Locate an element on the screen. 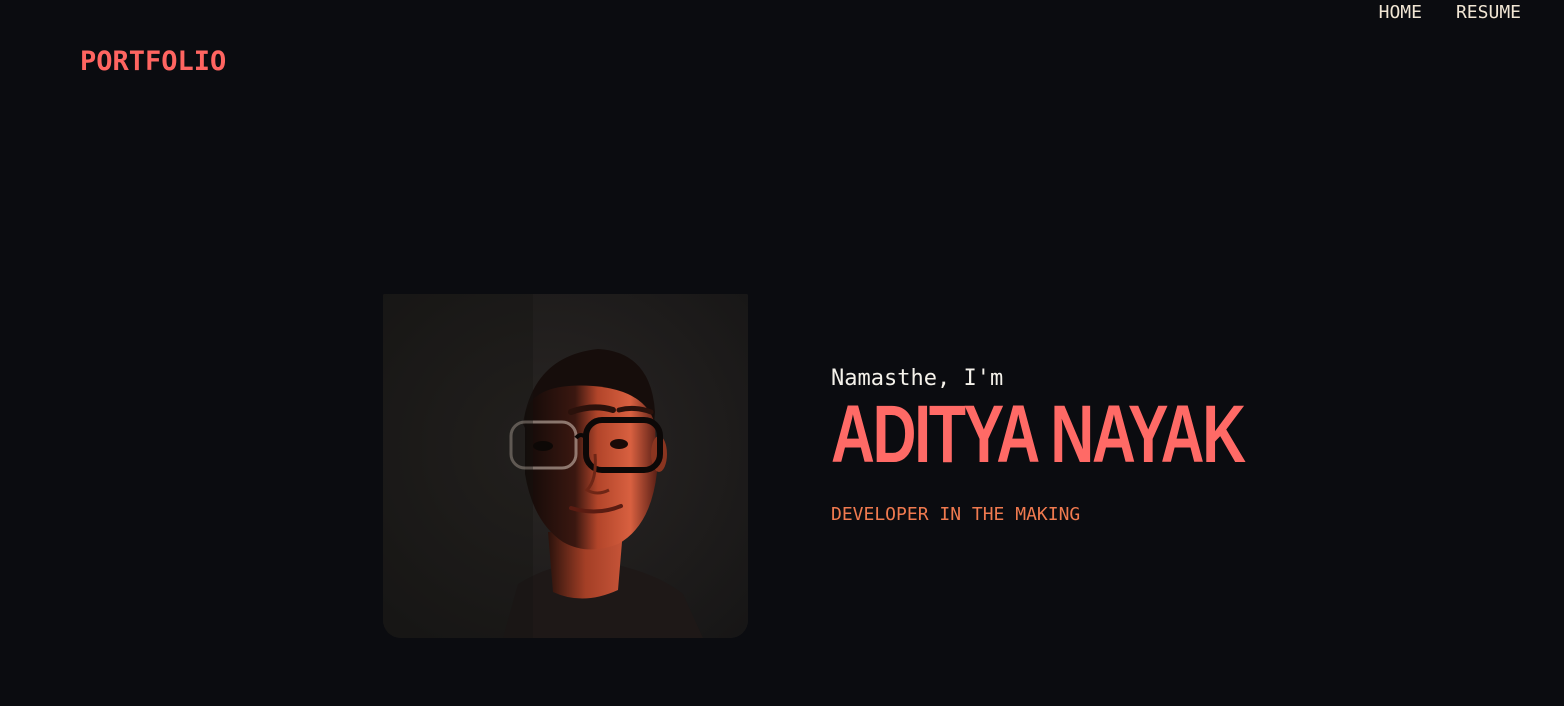  profile-photo is located at coordinates (565, 466).